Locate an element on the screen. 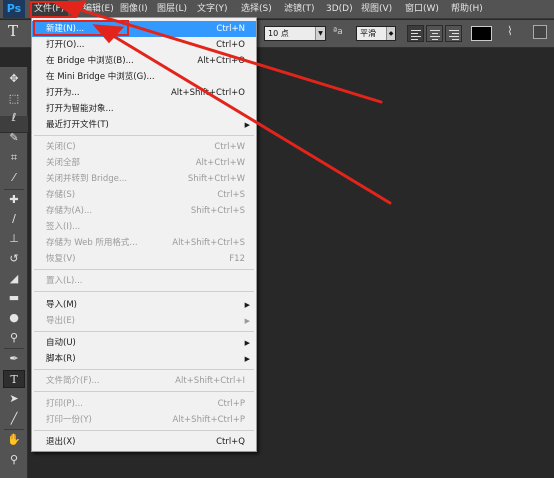  menu-item-print-one-copy: 打印一份(Y) Alt+Shift+Ctrl+P is located at coordinates (144, 420).